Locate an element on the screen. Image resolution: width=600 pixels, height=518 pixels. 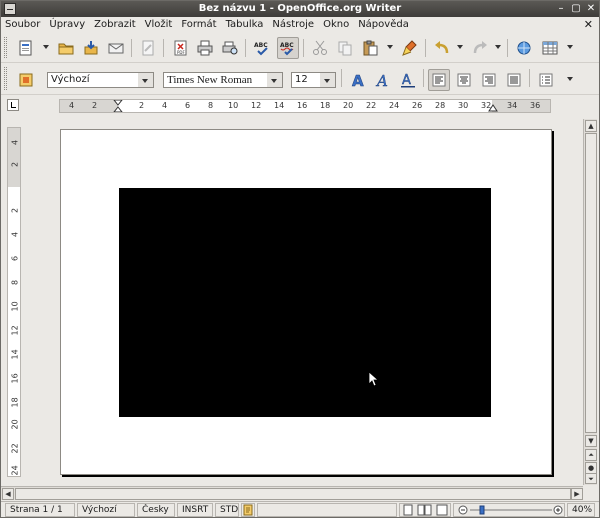
print-icon is located at coordinates (205, 48).